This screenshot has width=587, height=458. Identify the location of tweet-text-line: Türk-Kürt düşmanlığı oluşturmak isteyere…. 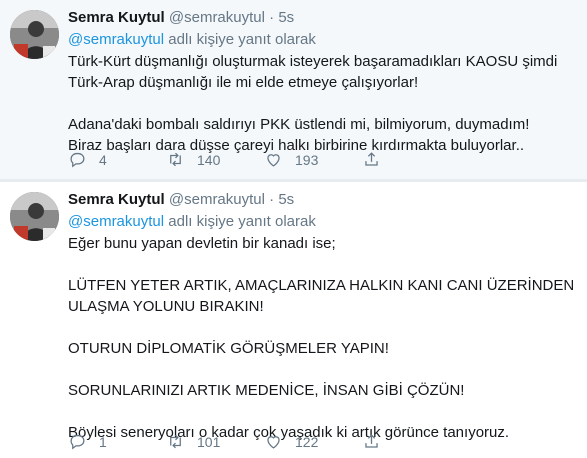
(313, 61).